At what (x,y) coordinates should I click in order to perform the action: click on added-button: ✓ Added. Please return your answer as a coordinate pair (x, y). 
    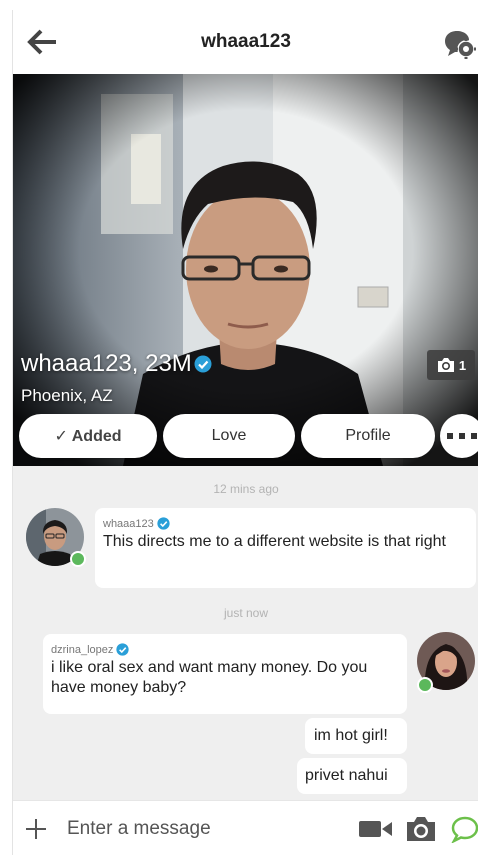
    Looking at the image, I should click on (88, 436).